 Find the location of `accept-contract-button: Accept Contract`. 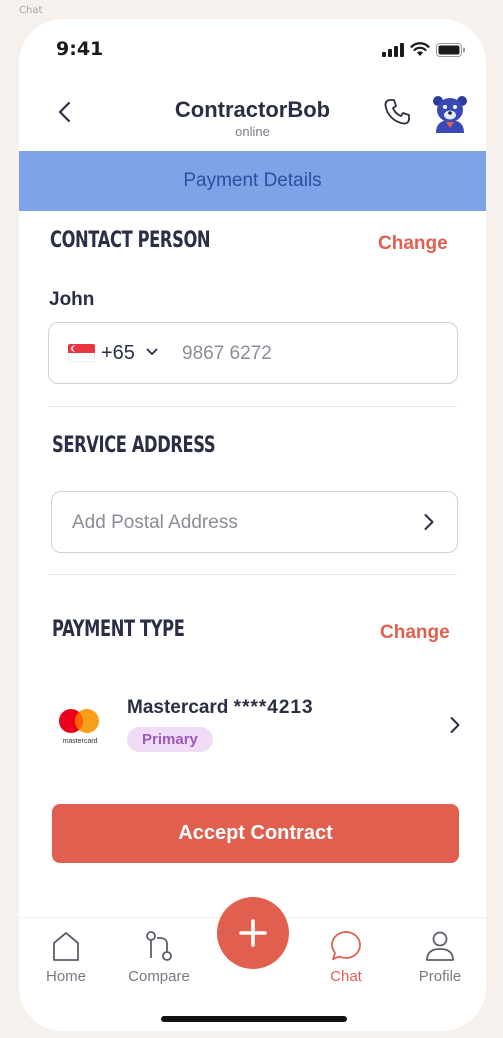

accept-contract-button: Accept Contract is located at coordinates (255, 833).